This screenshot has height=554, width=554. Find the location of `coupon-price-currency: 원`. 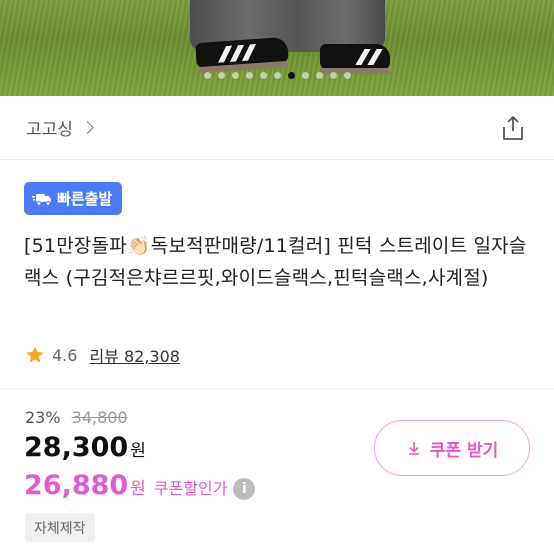

coupon-price-currency: 원 is located at coordinates (138, 489).